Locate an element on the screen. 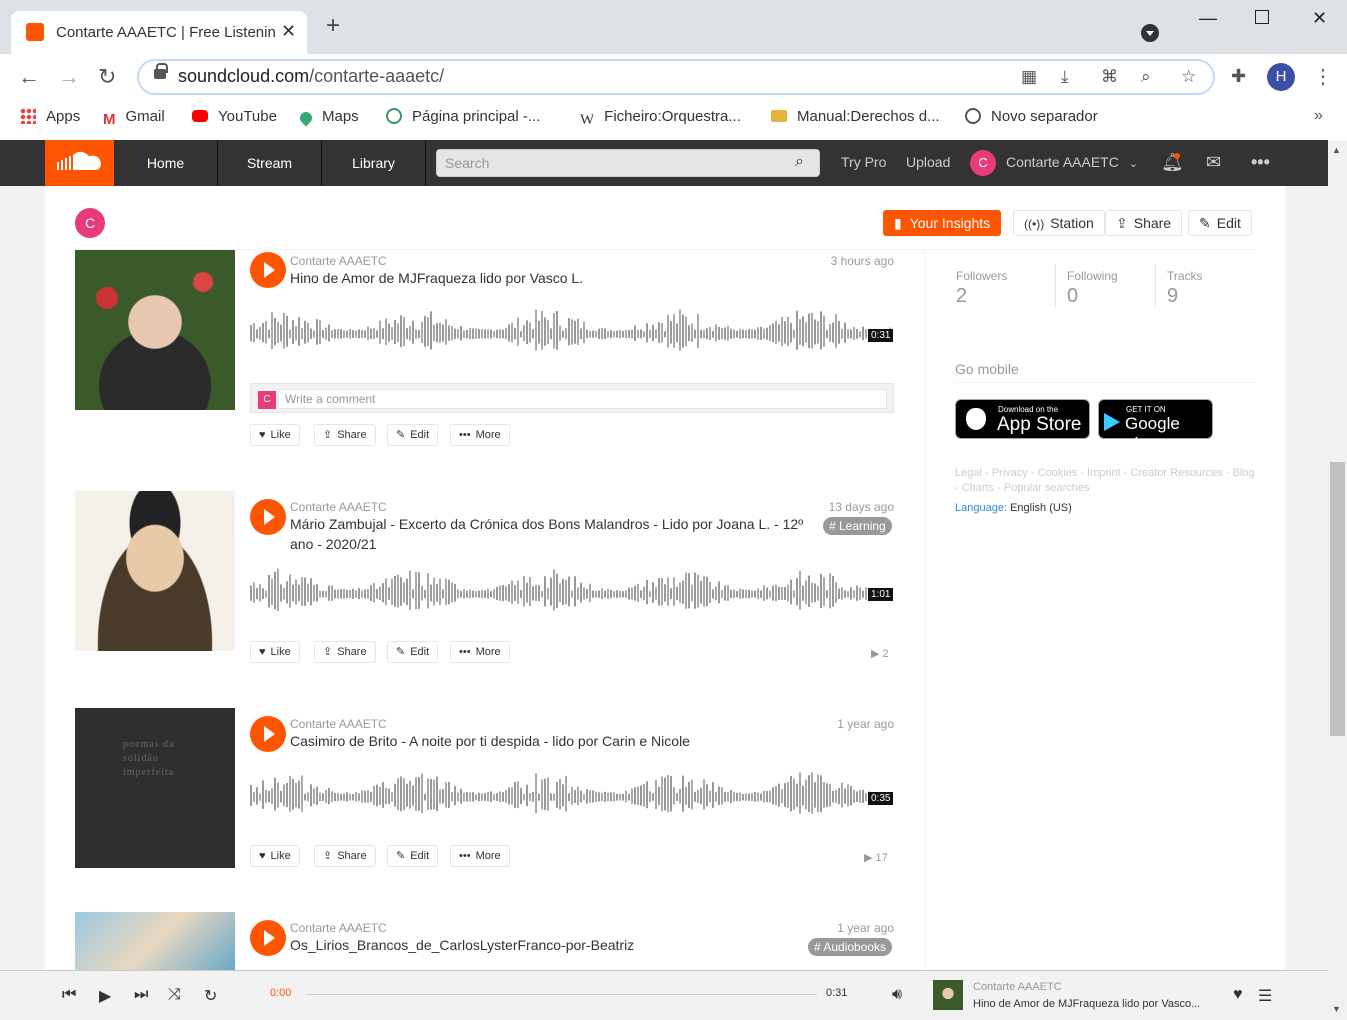 The width and height of the screenshot is (1347, 1020). minimize-icon: — is located at coordinates (1208, 18).